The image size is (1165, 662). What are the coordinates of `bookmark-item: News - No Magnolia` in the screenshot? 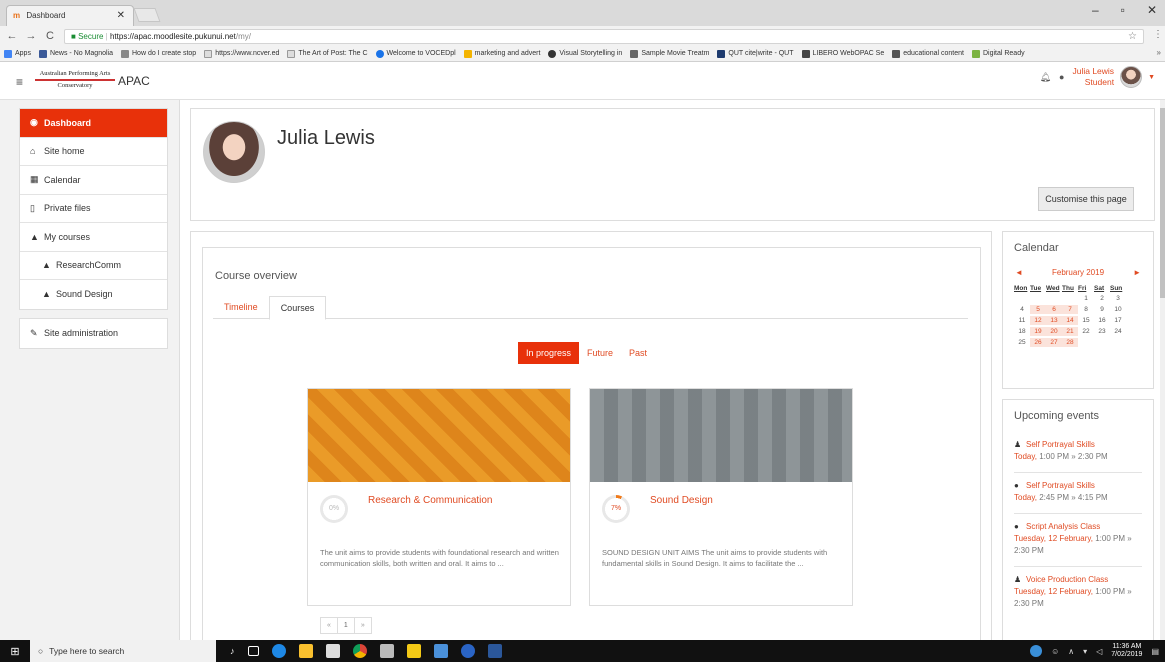 It's located at (75, 53).